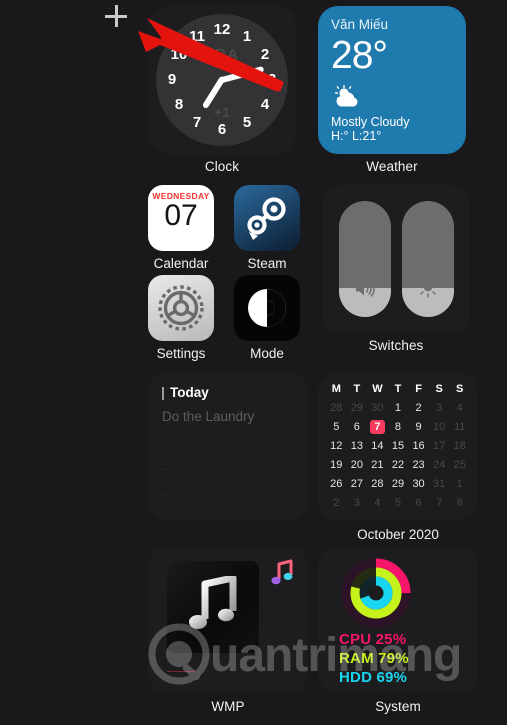 The height and width of the screenshot is (725, 507). What do you see at coordinates (398, 534) in the screenshot?
I see `month-calendar-caption: October 2020` at bounding box center [398, 534].